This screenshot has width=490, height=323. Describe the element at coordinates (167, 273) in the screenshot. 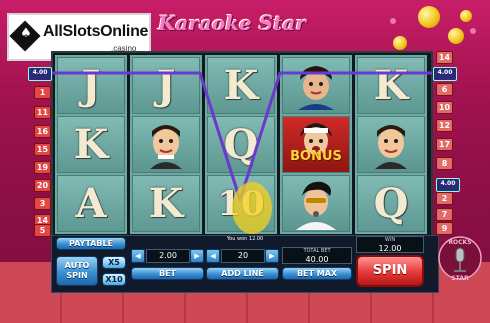

I see `bet-button: BET` at that location.